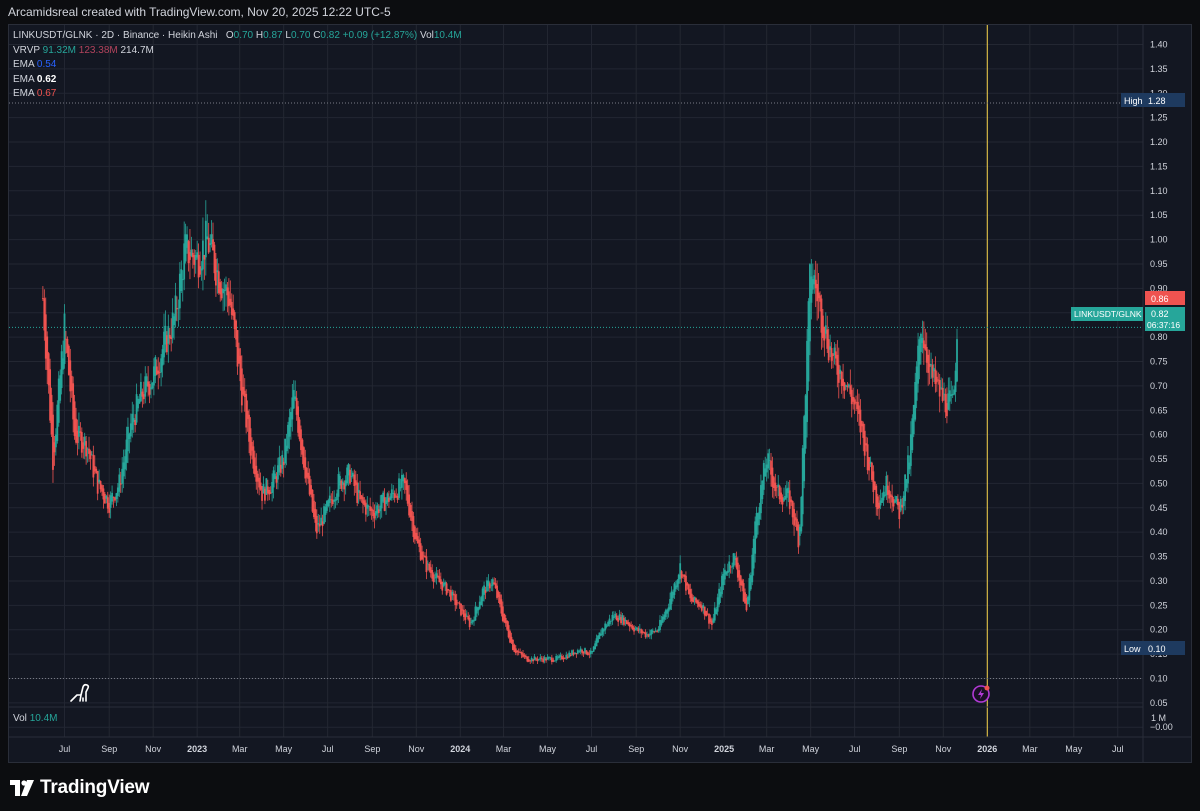 The image size is (1200, 811). What do you see at coordinates (1159, 361) in the screenshot?
I see `y-tick-label: 0.75` at bounding box center [1159, 361].